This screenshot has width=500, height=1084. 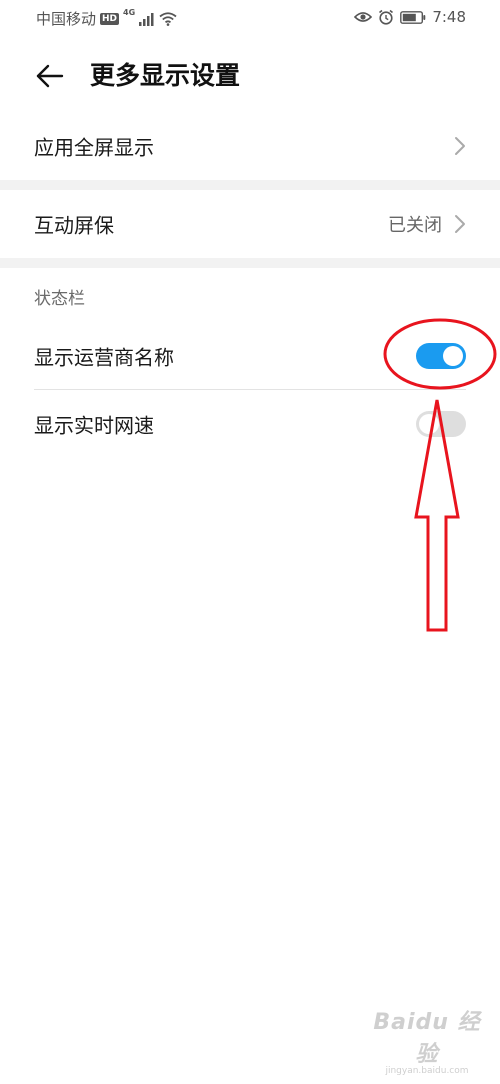 I want to click on show-network-speed-label: 显示实时网速, so click(x=94, y=425).